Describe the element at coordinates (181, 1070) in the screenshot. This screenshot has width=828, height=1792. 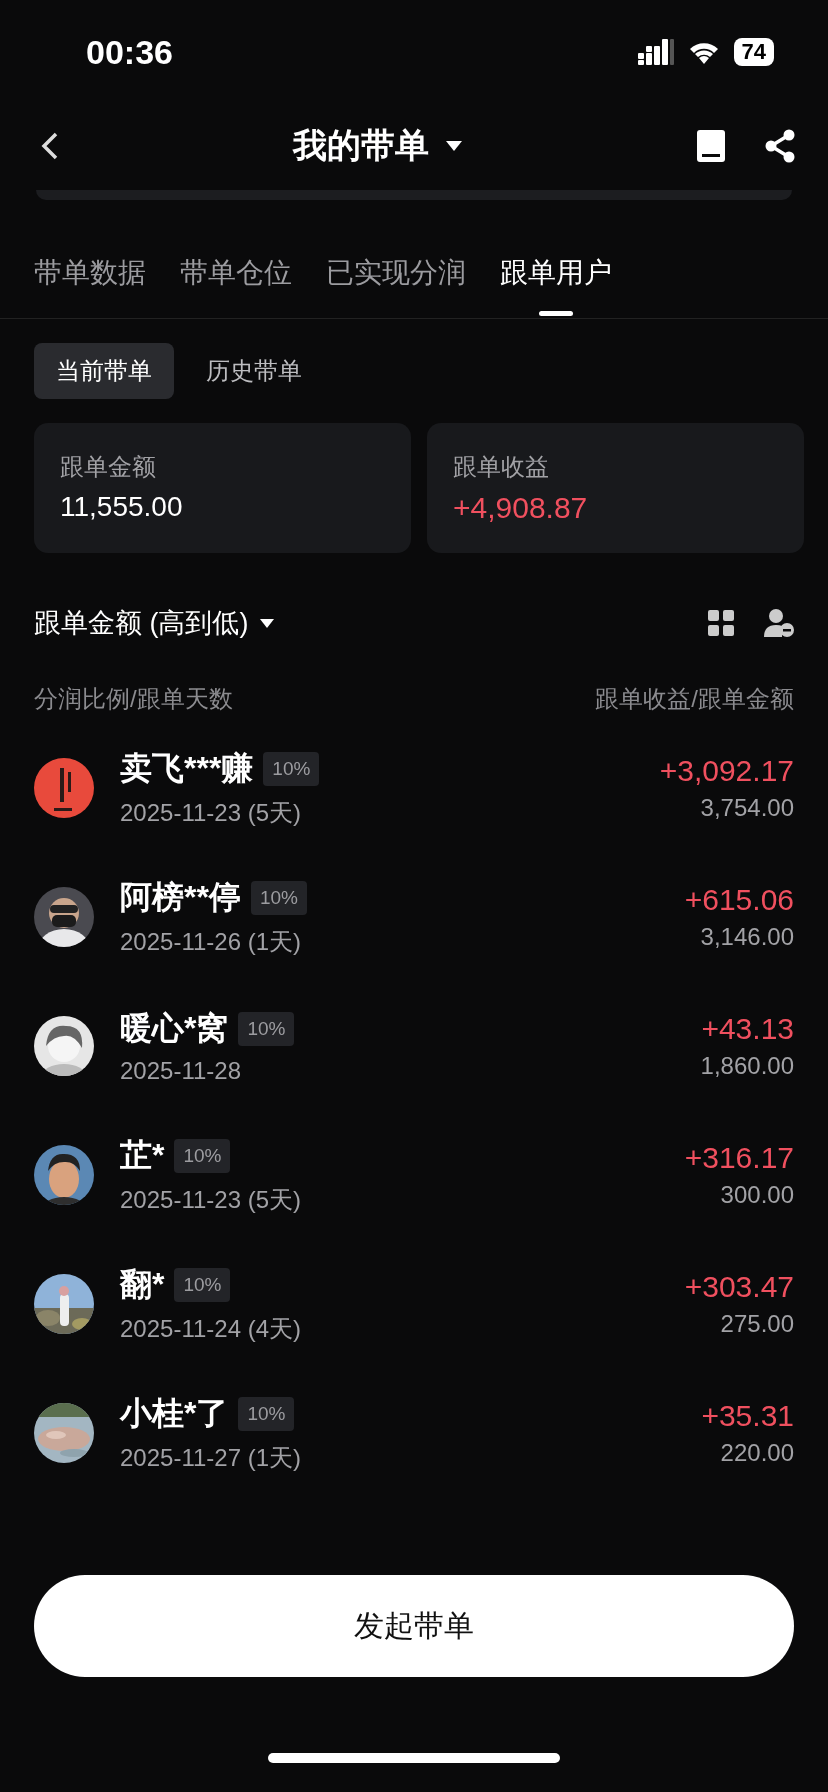
I see `follow-date: 2025-11-28` at that location.